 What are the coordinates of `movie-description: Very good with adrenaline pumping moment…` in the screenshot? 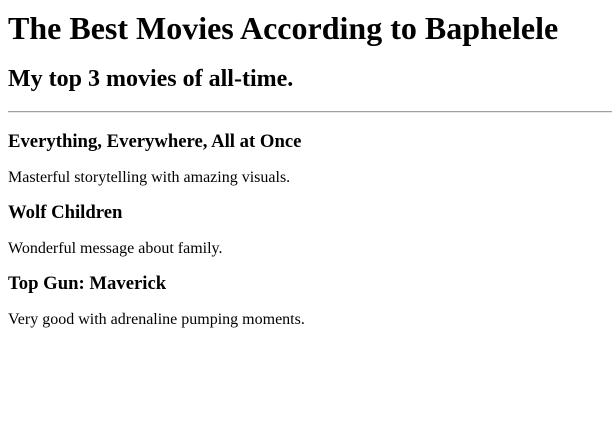 It's located at (156, 319).